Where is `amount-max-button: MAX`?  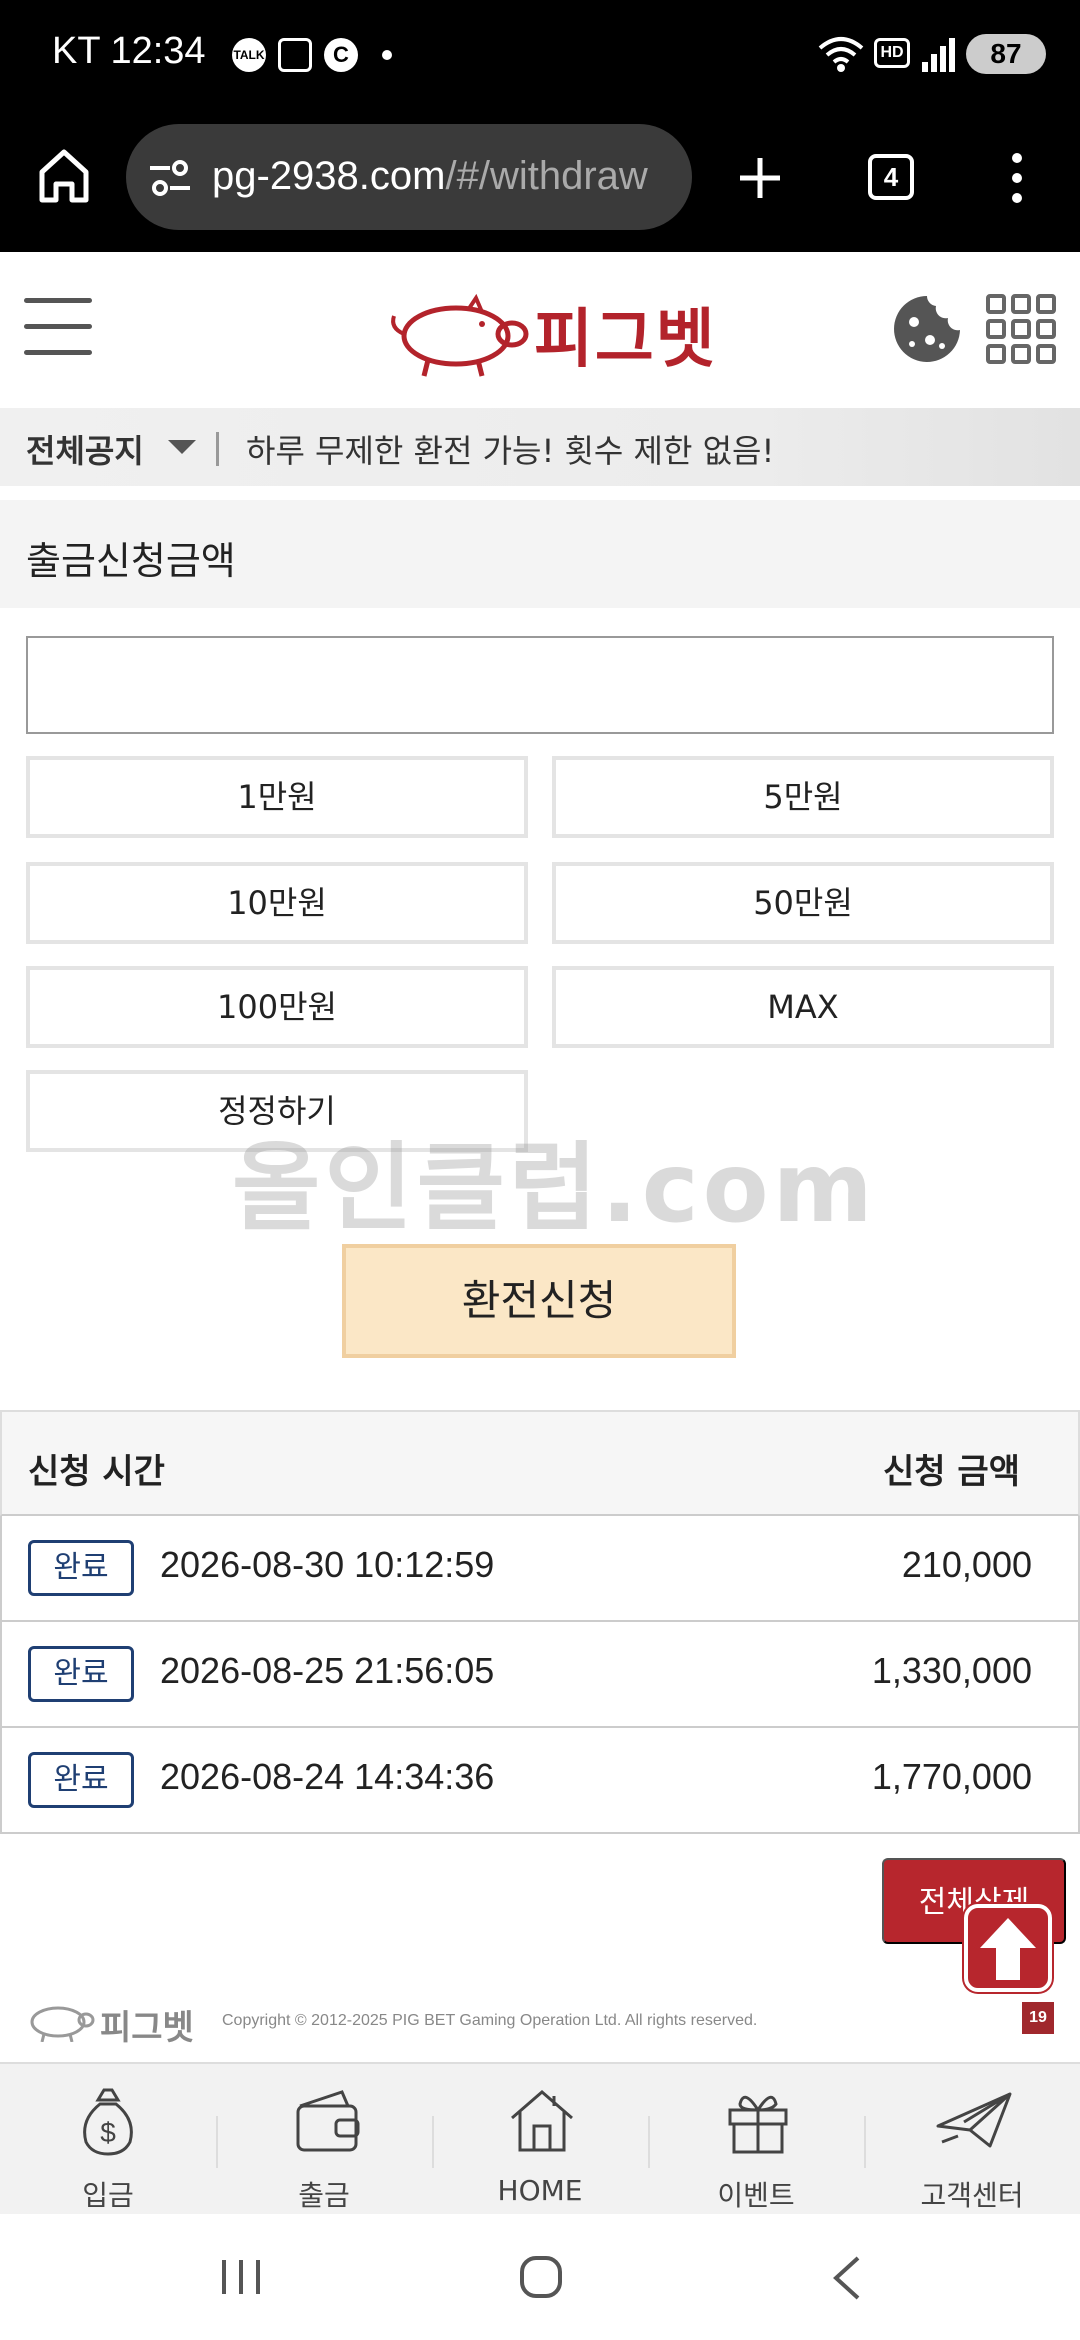
amount-max-button: MAX is located at coordinates (803, 1007).